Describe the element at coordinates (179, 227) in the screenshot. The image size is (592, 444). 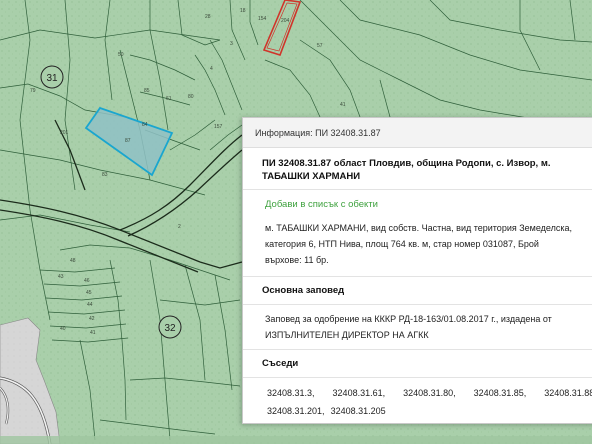
I see `parcel-label: 2` at that location.